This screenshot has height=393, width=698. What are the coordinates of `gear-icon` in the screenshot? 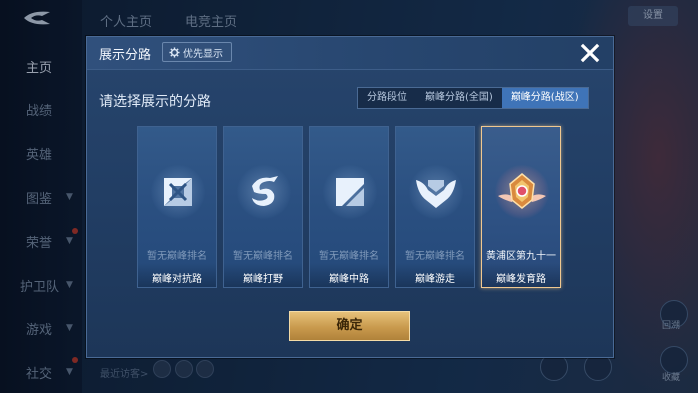 It's located at (174, 52).